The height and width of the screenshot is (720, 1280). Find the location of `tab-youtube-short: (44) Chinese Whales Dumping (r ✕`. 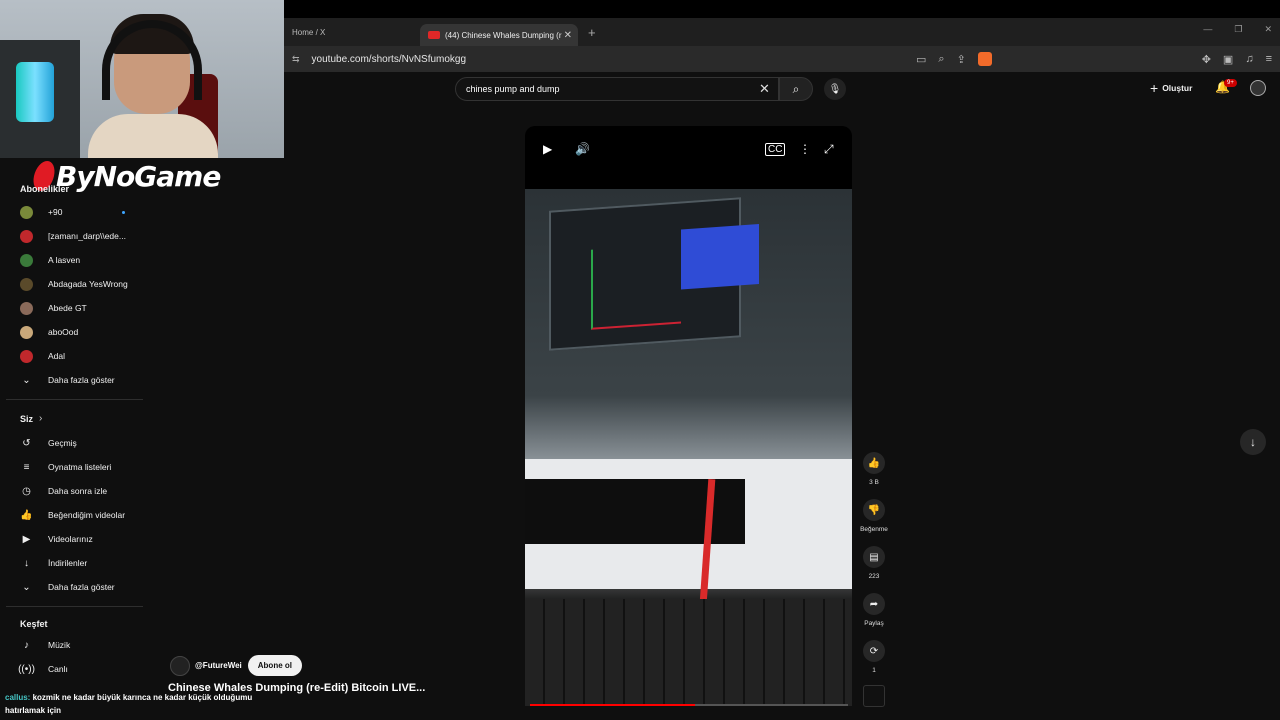

tab-youtube-short: (44) Chinese Whales Dumping (r ✕ is located at coordinates (499, 35).